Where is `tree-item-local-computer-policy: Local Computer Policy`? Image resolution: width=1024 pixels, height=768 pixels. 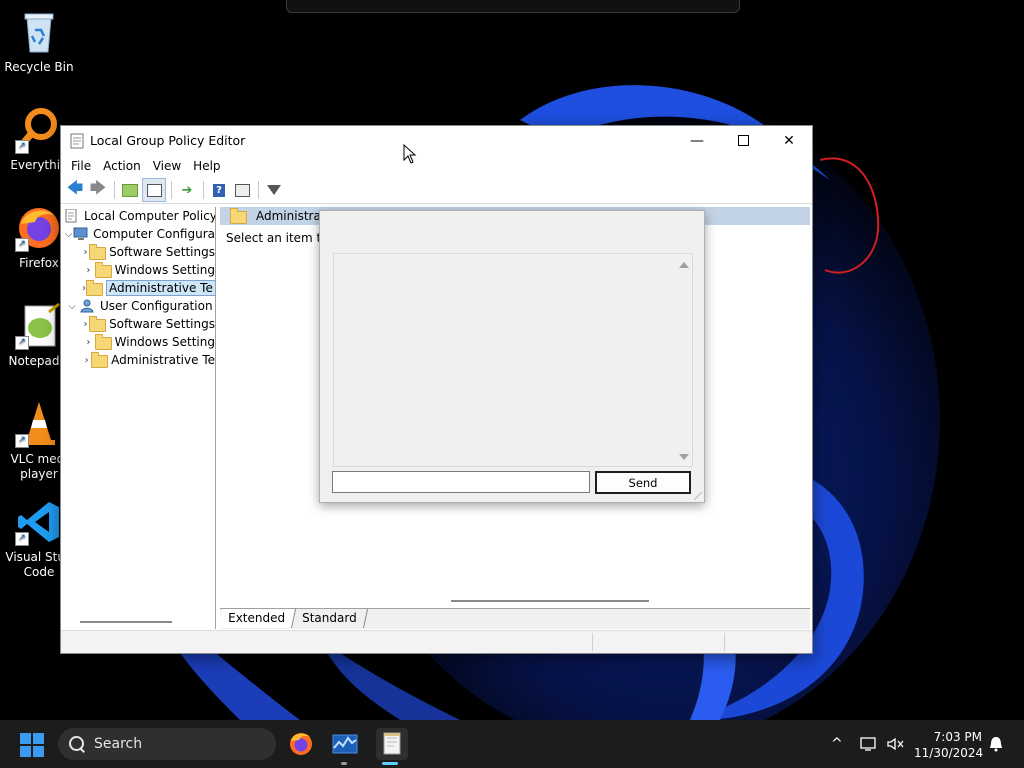
tree-item-local-computer-policy: Local Computer Policy is located at coordinates (138, 216).